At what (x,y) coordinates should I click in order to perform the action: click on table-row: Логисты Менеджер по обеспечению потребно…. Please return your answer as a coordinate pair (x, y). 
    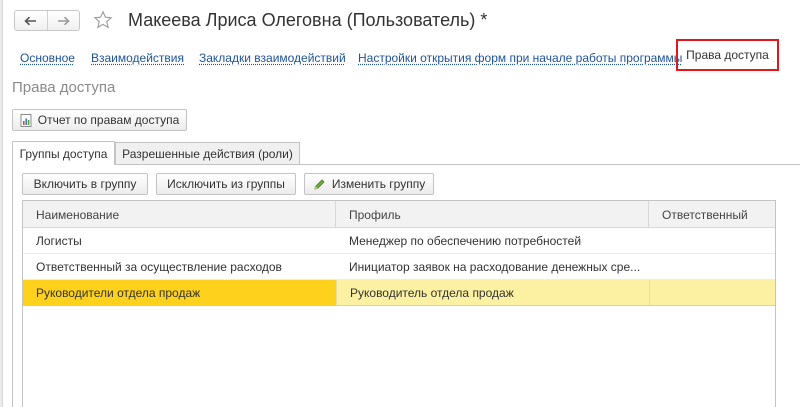
    Looking at the image, I should click on (399, 241).